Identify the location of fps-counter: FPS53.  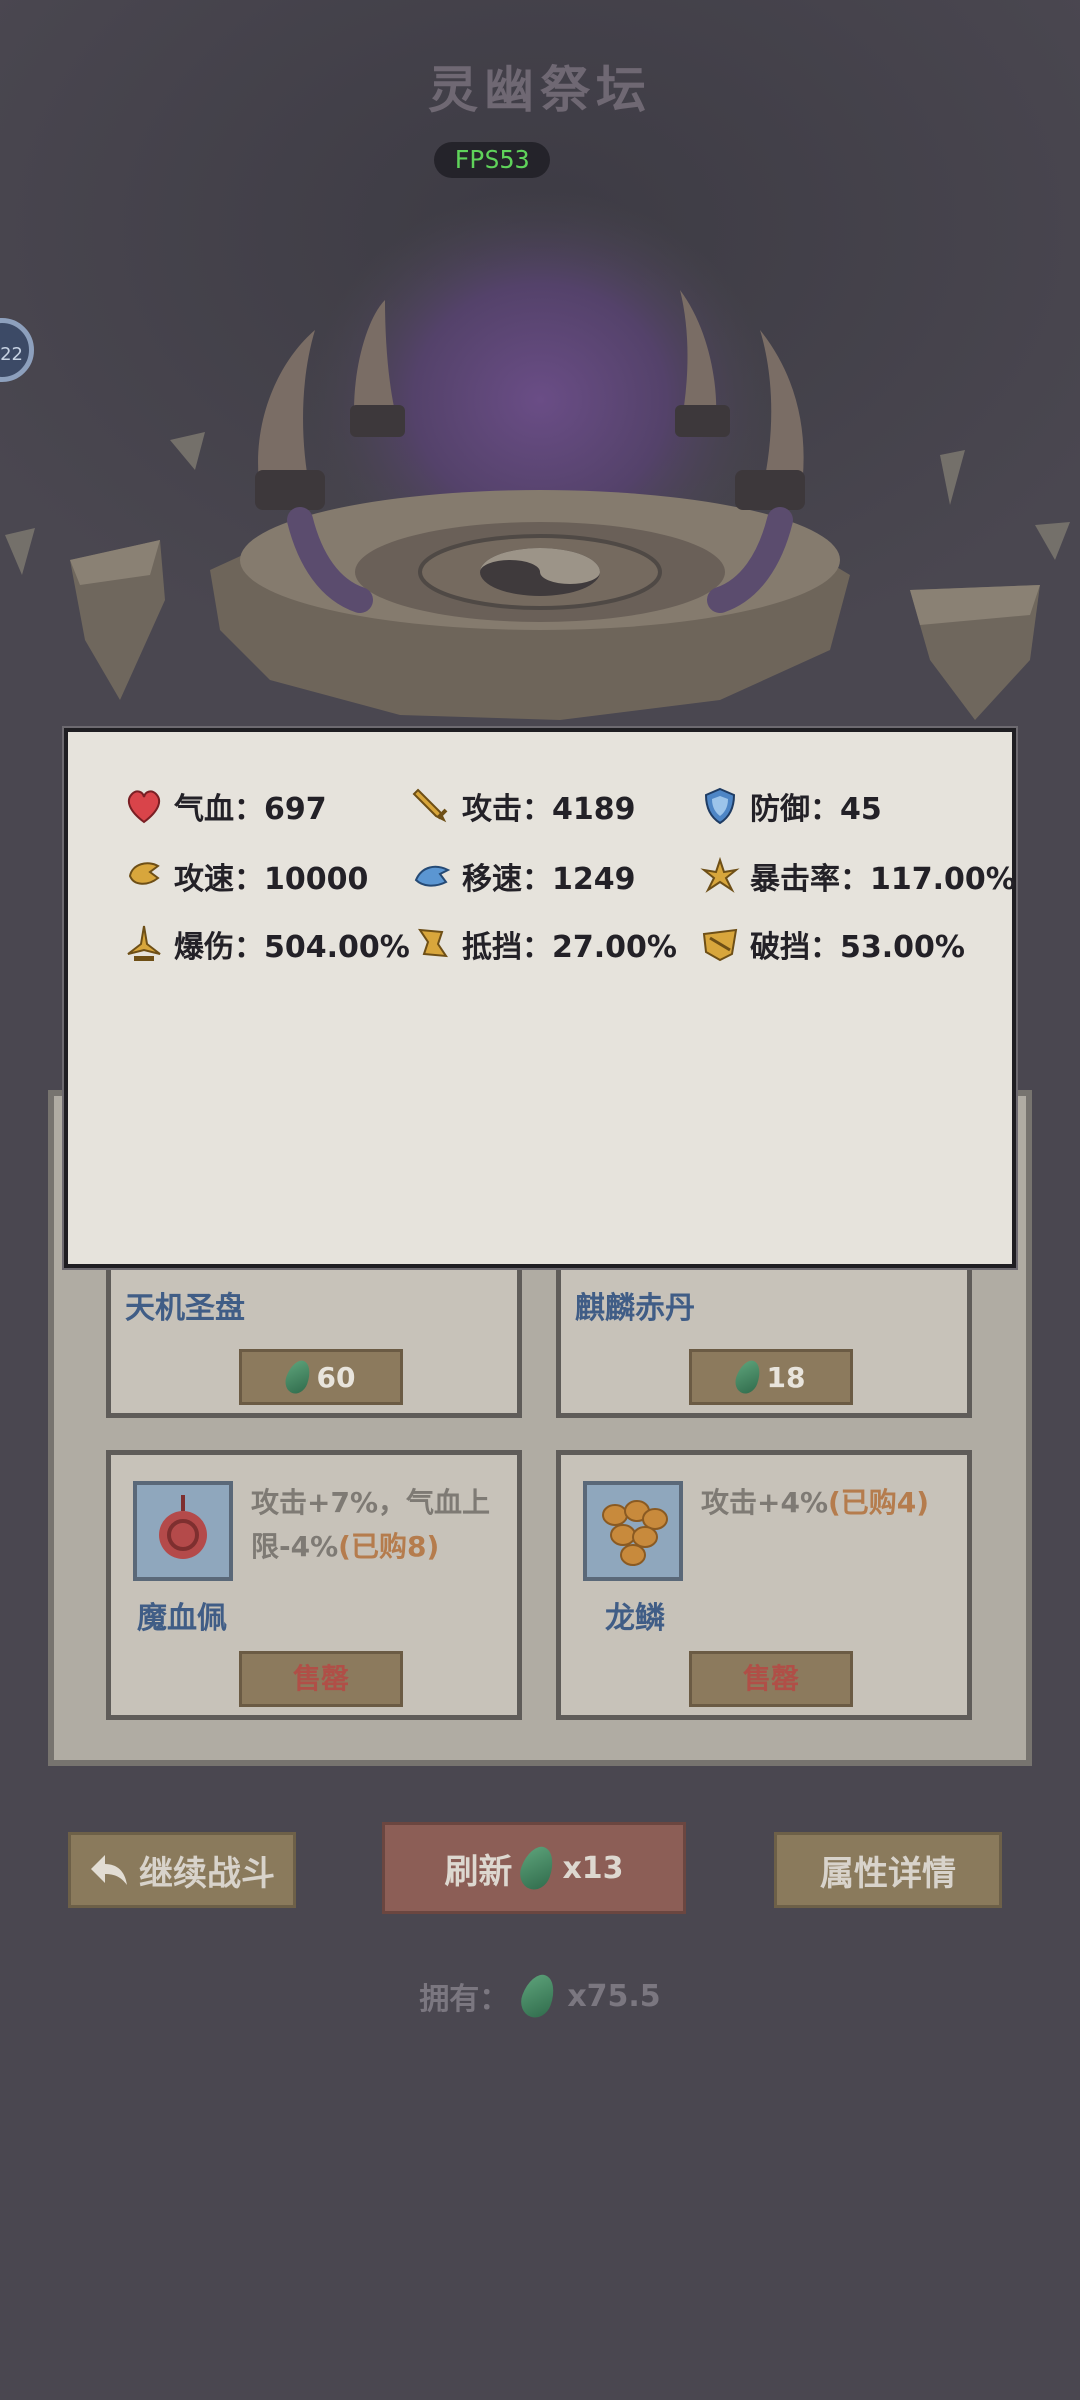
(492, 160).